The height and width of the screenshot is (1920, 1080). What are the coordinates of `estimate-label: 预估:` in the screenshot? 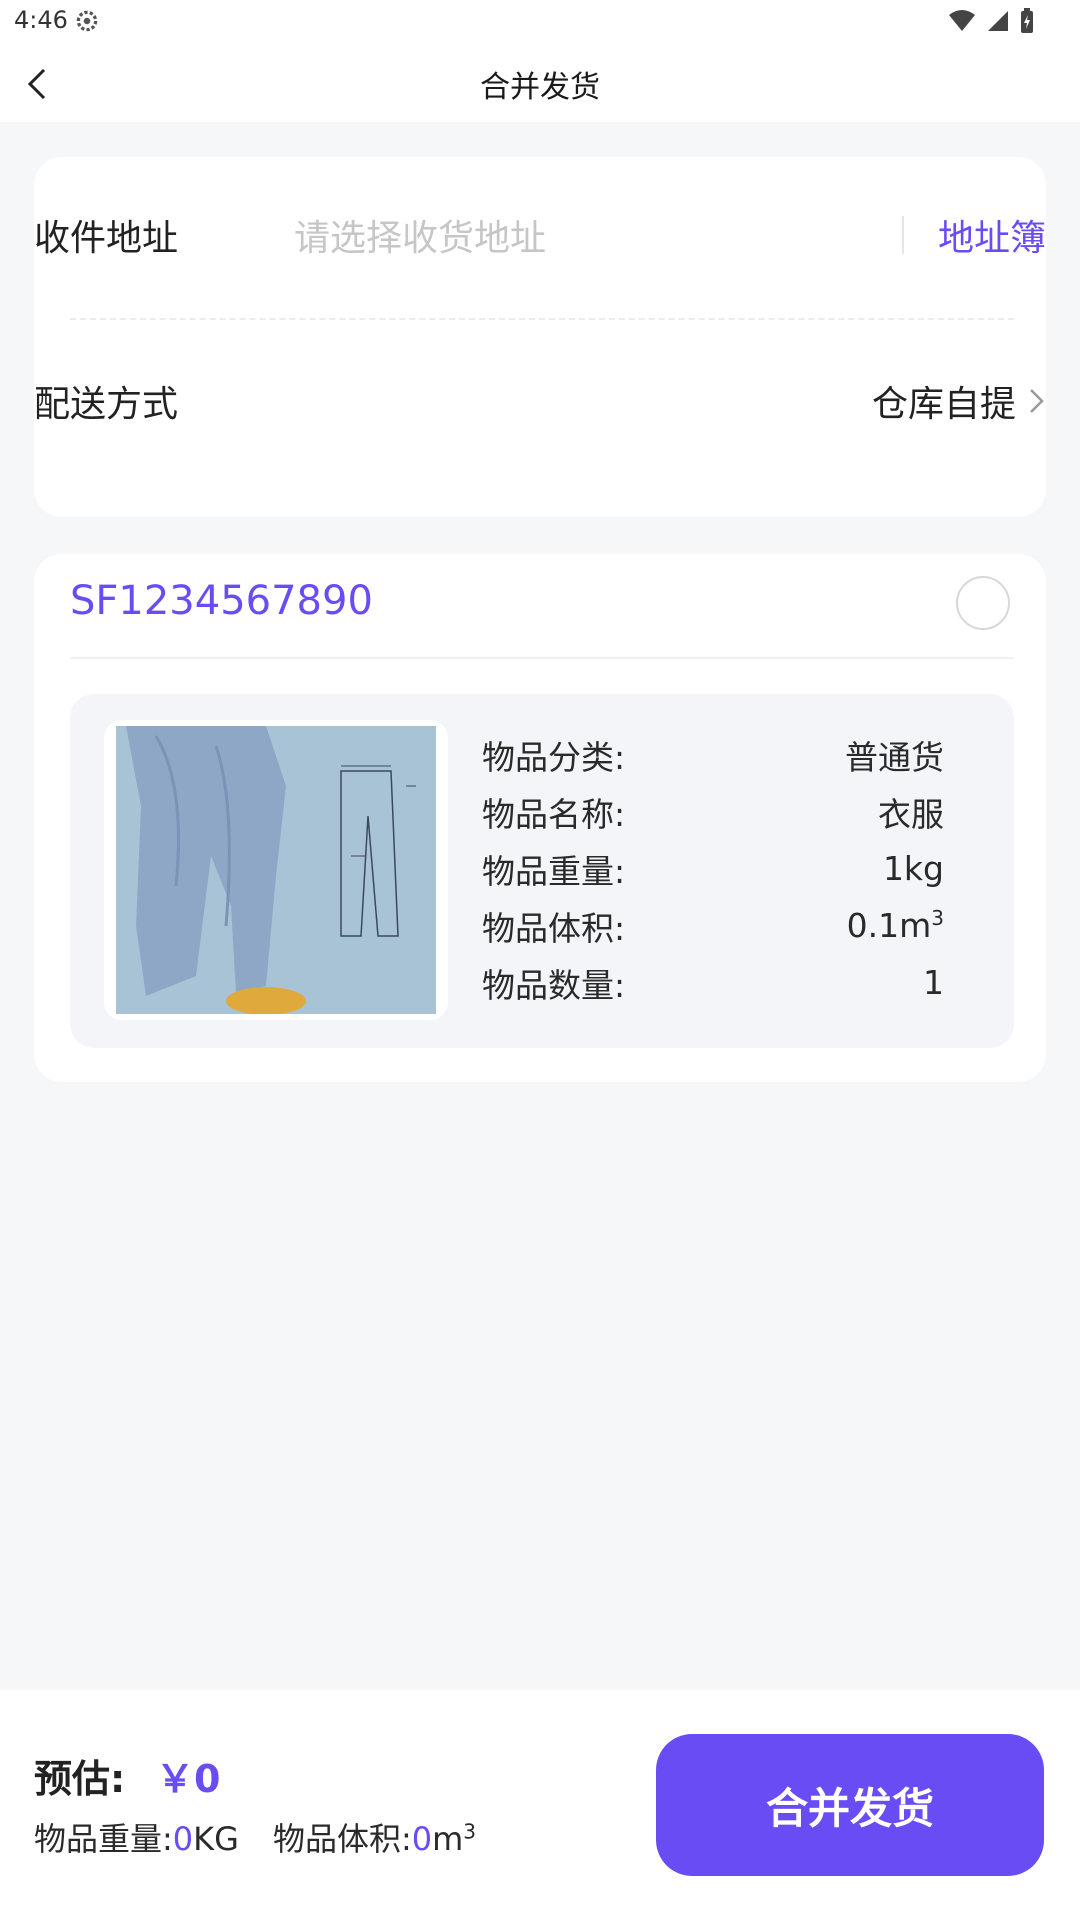 It's located at (80, 1779).